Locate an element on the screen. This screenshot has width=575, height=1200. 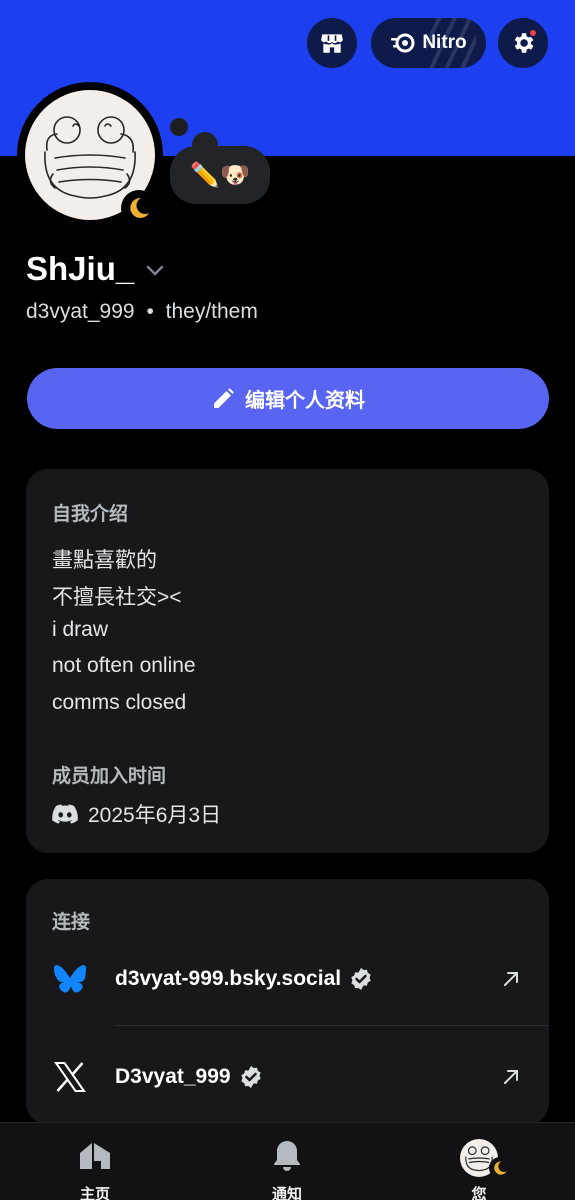
connection-name: d3vyat-999.bsky.social is located at coordinates (244, 979).